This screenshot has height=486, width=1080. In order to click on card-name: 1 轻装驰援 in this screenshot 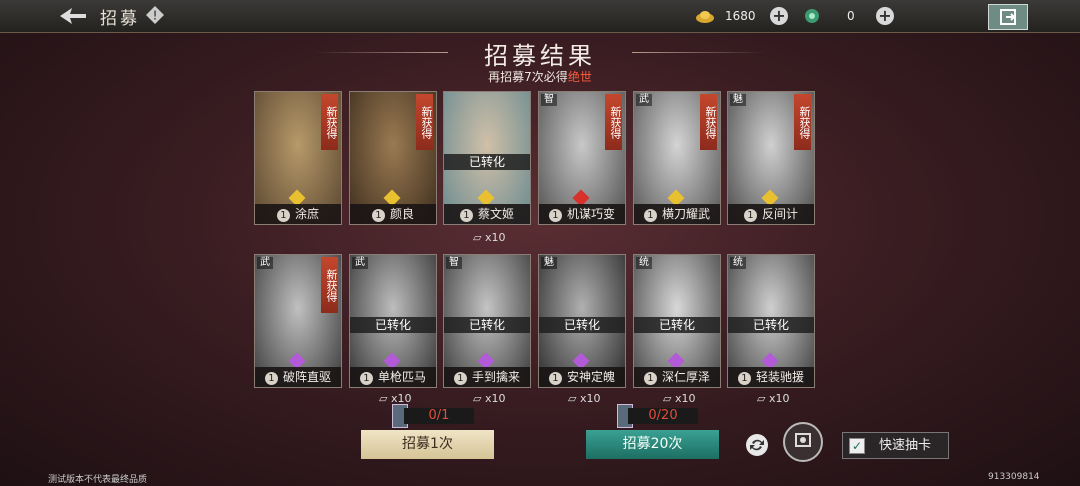, I will do `click(771, 377)`.